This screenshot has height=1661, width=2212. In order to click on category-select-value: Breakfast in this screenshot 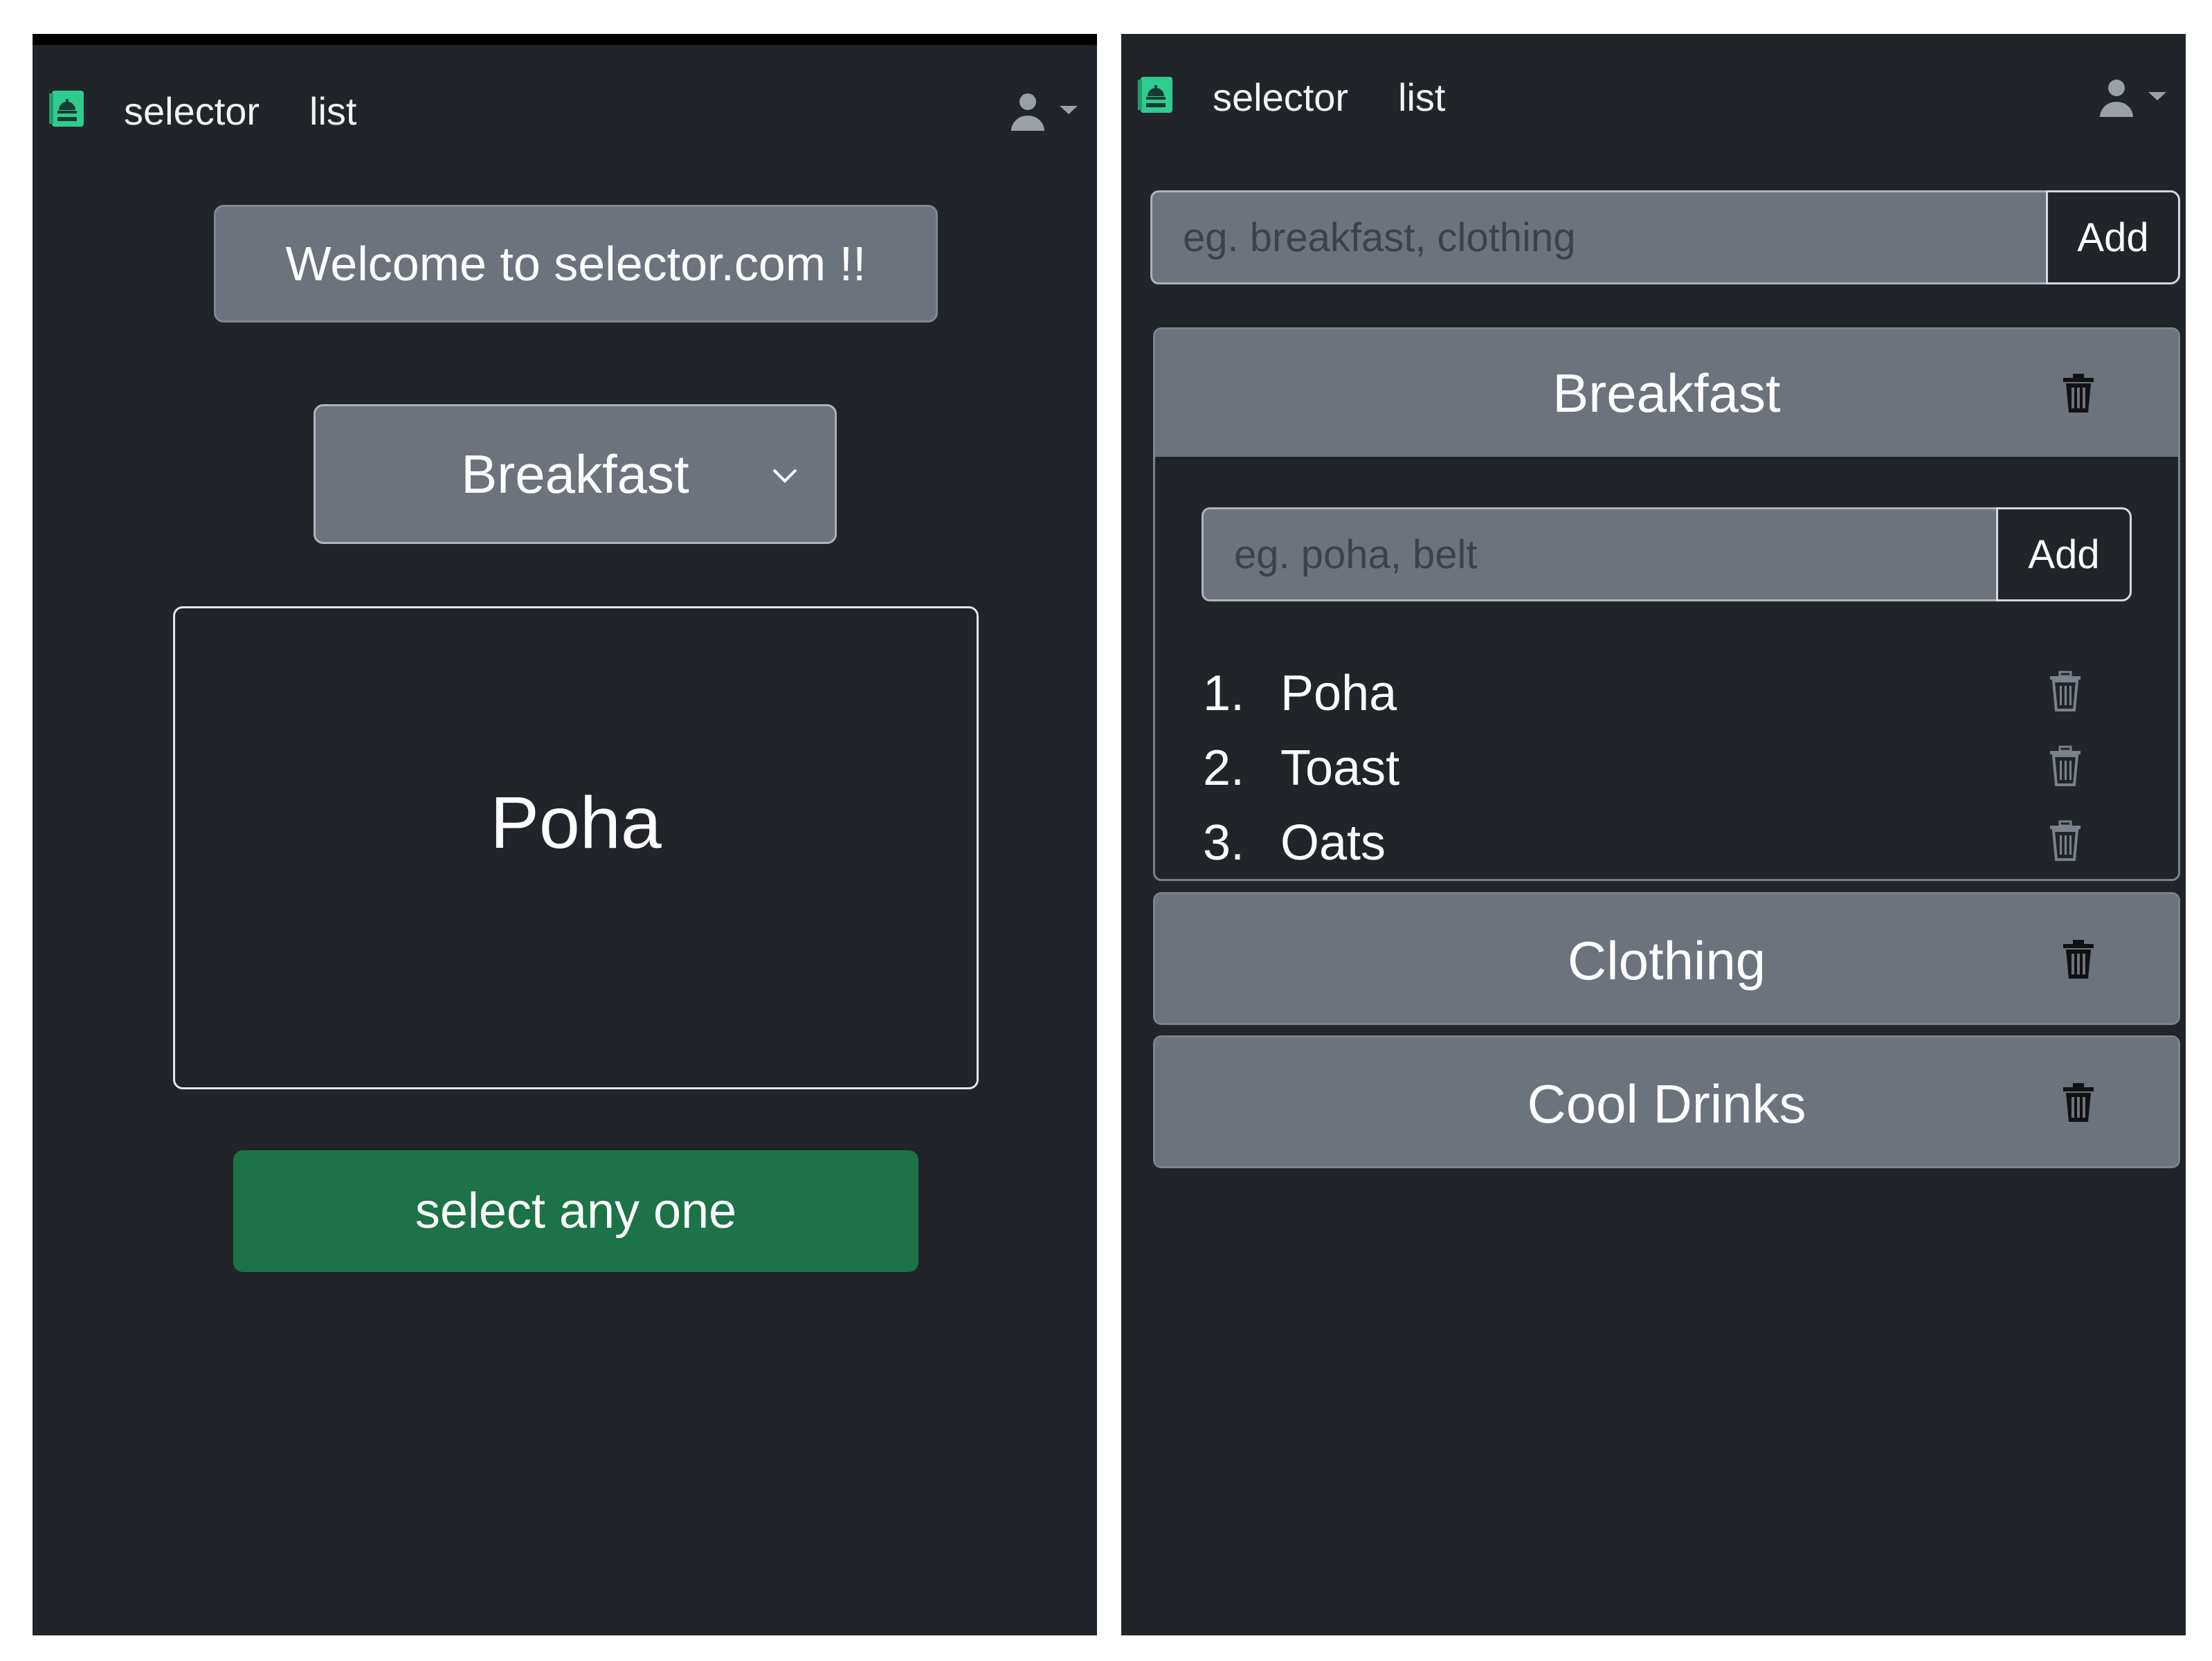, I will do `click(575, 474)`.